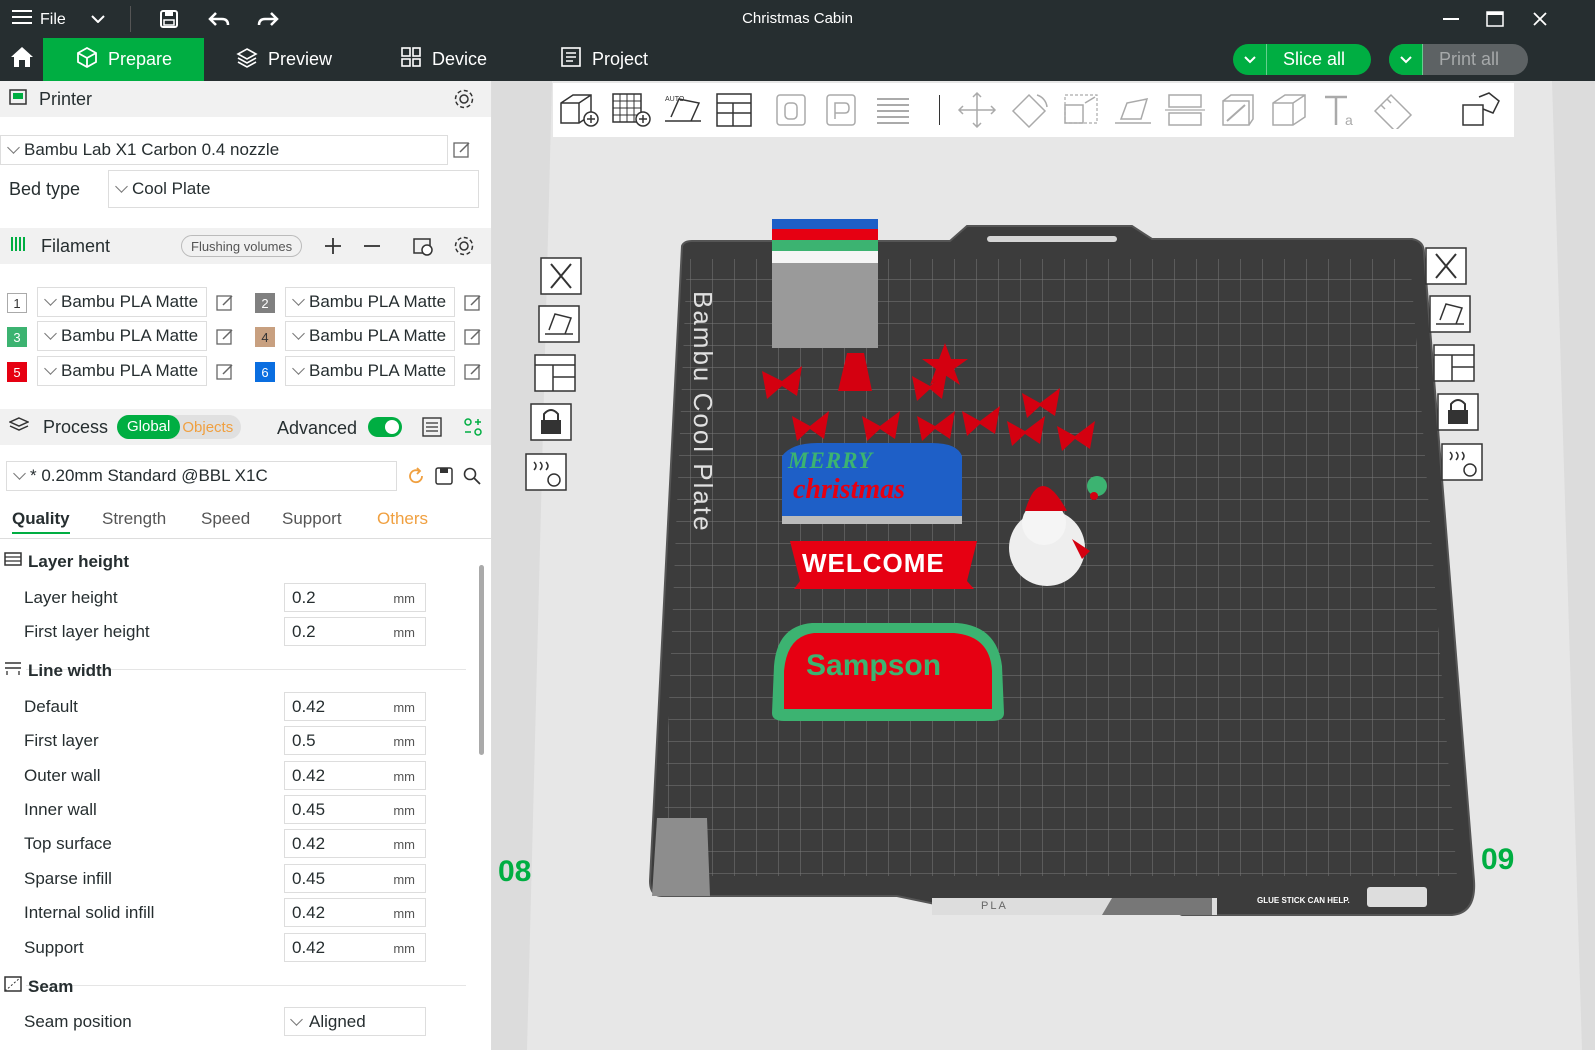 The image size is (1595, 1050). I want to click on add-plate-icon, so click(632, 110).